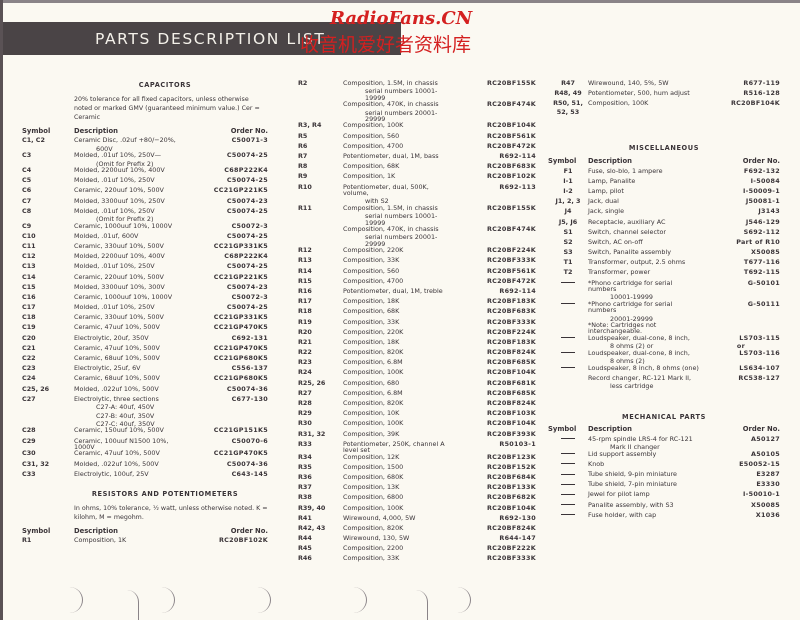  I want to click on part-description-text: Fuse, slo-blo, 1 ampere, so click(625, 170).